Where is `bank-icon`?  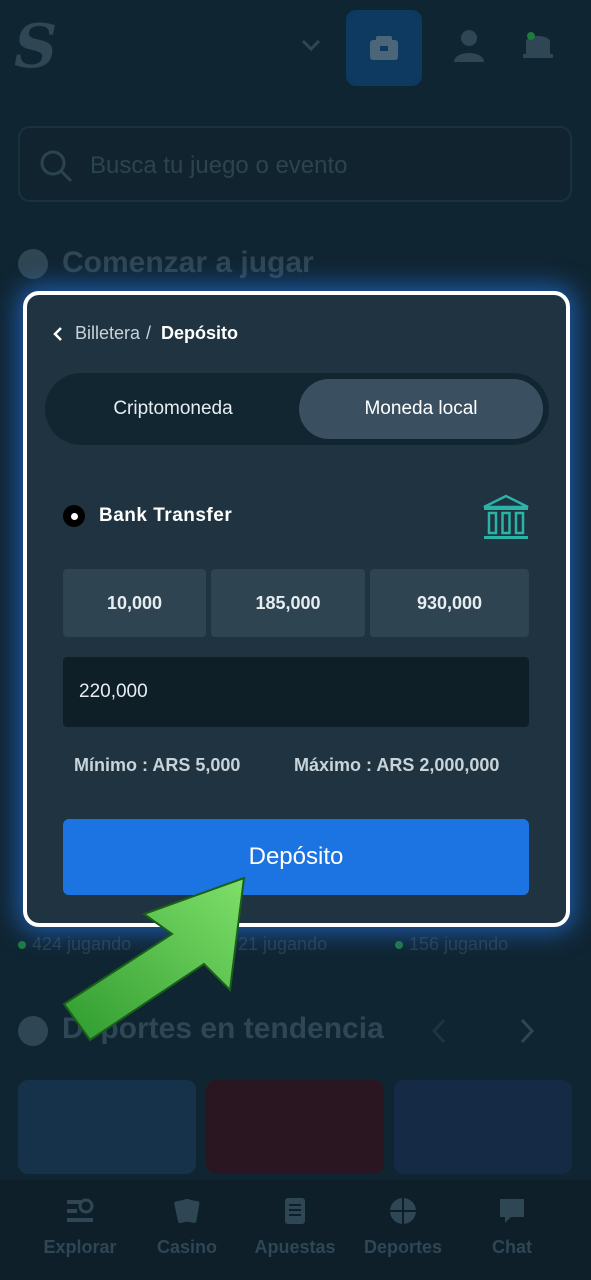
bank-icon is located at coordinates (506, 516).